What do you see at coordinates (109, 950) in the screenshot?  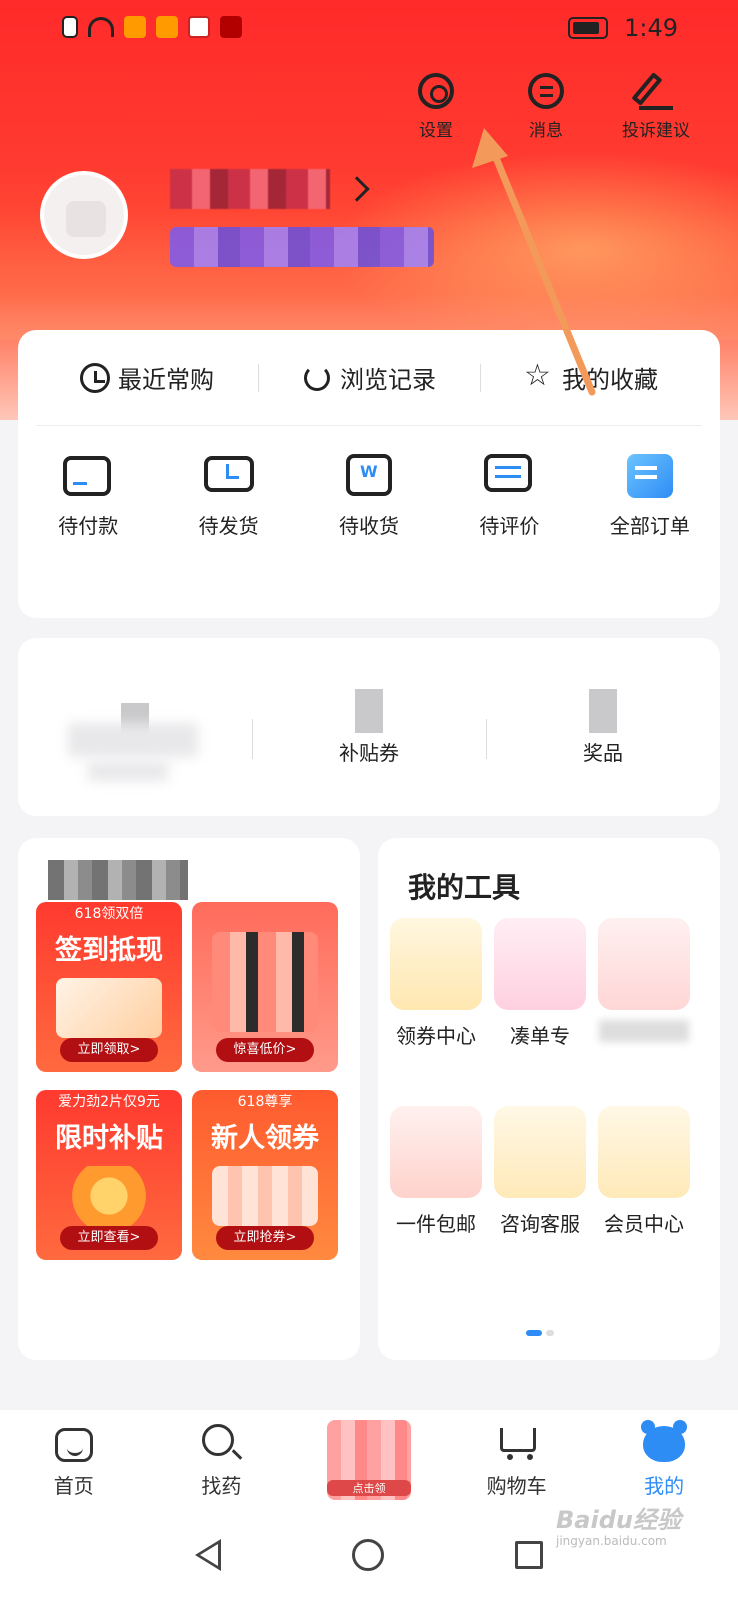 I see `promo-title: 签到抵现` at bounding box center [109, 950].